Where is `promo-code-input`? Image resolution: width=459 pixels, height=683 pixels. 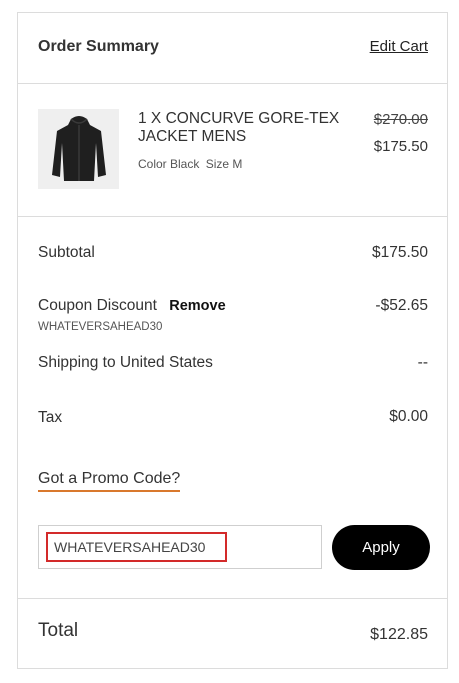
promo-code-input is located at coordinates (136, 547).